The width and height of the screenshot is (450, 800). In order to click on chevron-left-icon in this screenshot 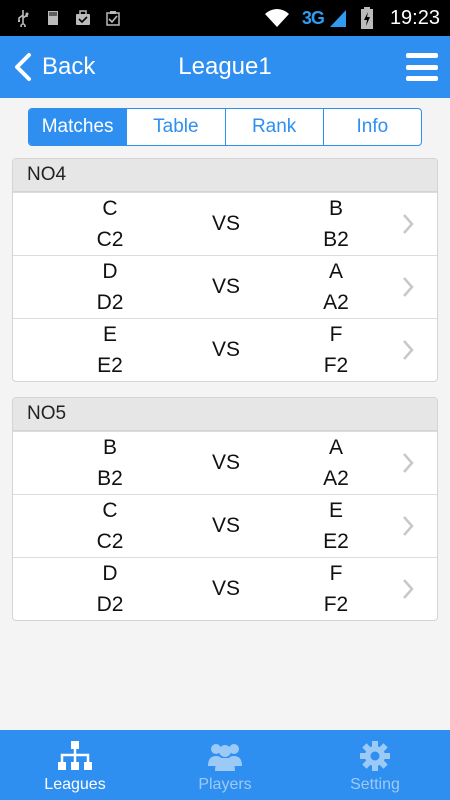, I will do `click(23, 67)`.